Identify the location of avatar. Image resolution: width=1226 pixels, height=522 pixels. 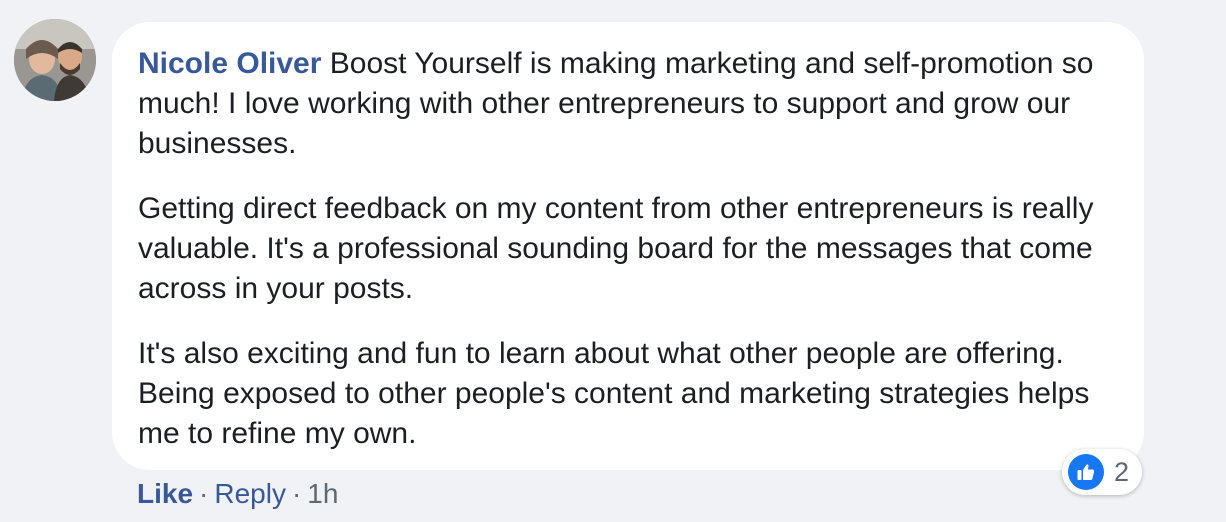
(55, 60).